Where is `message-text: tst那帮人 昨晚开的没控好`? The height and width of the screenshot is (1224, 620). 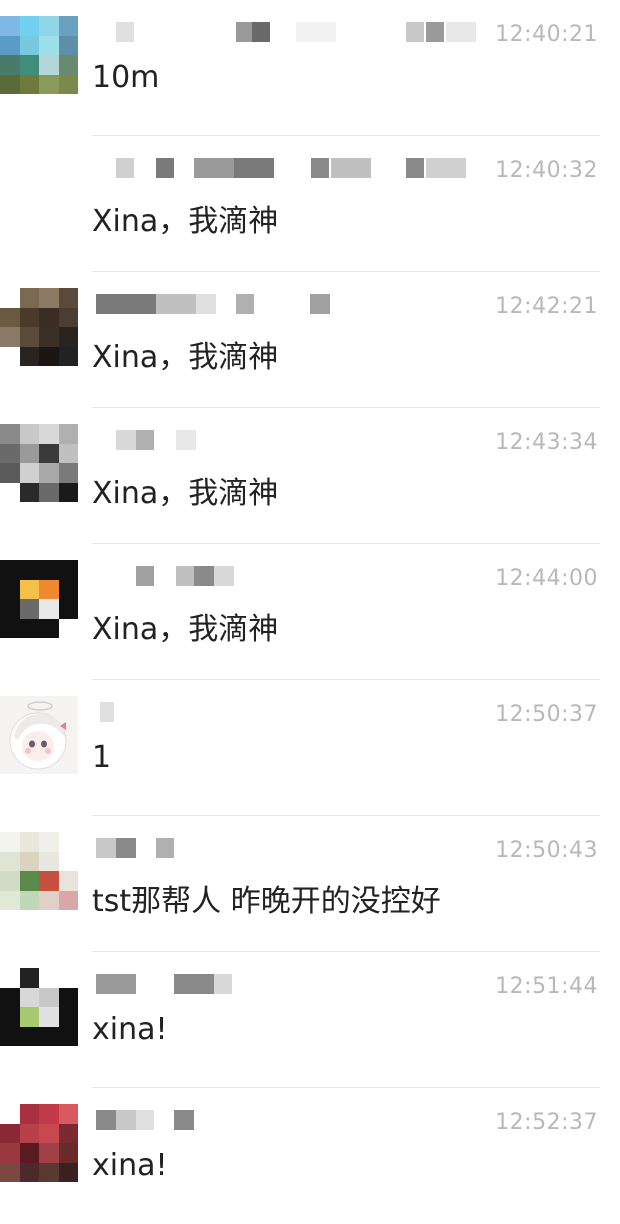 message-text: tst那帮人 昨晚开的没控好 is located at coordinates (266, 901).